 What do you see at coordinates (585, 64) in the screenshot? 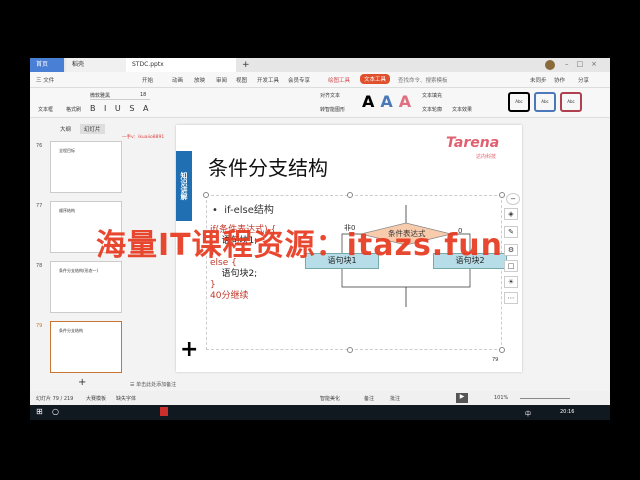
I see `window-controls: –□×` at bounding box center [585, 64].